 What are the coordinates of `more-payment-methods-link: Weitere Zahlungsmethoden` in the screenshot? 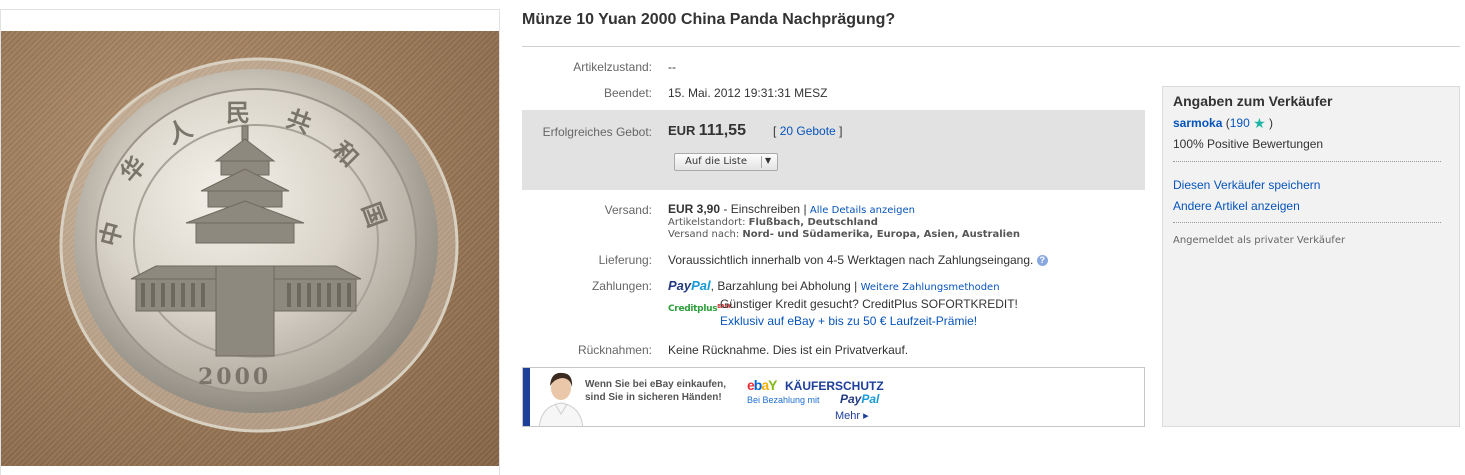 It's located at (930, 287).